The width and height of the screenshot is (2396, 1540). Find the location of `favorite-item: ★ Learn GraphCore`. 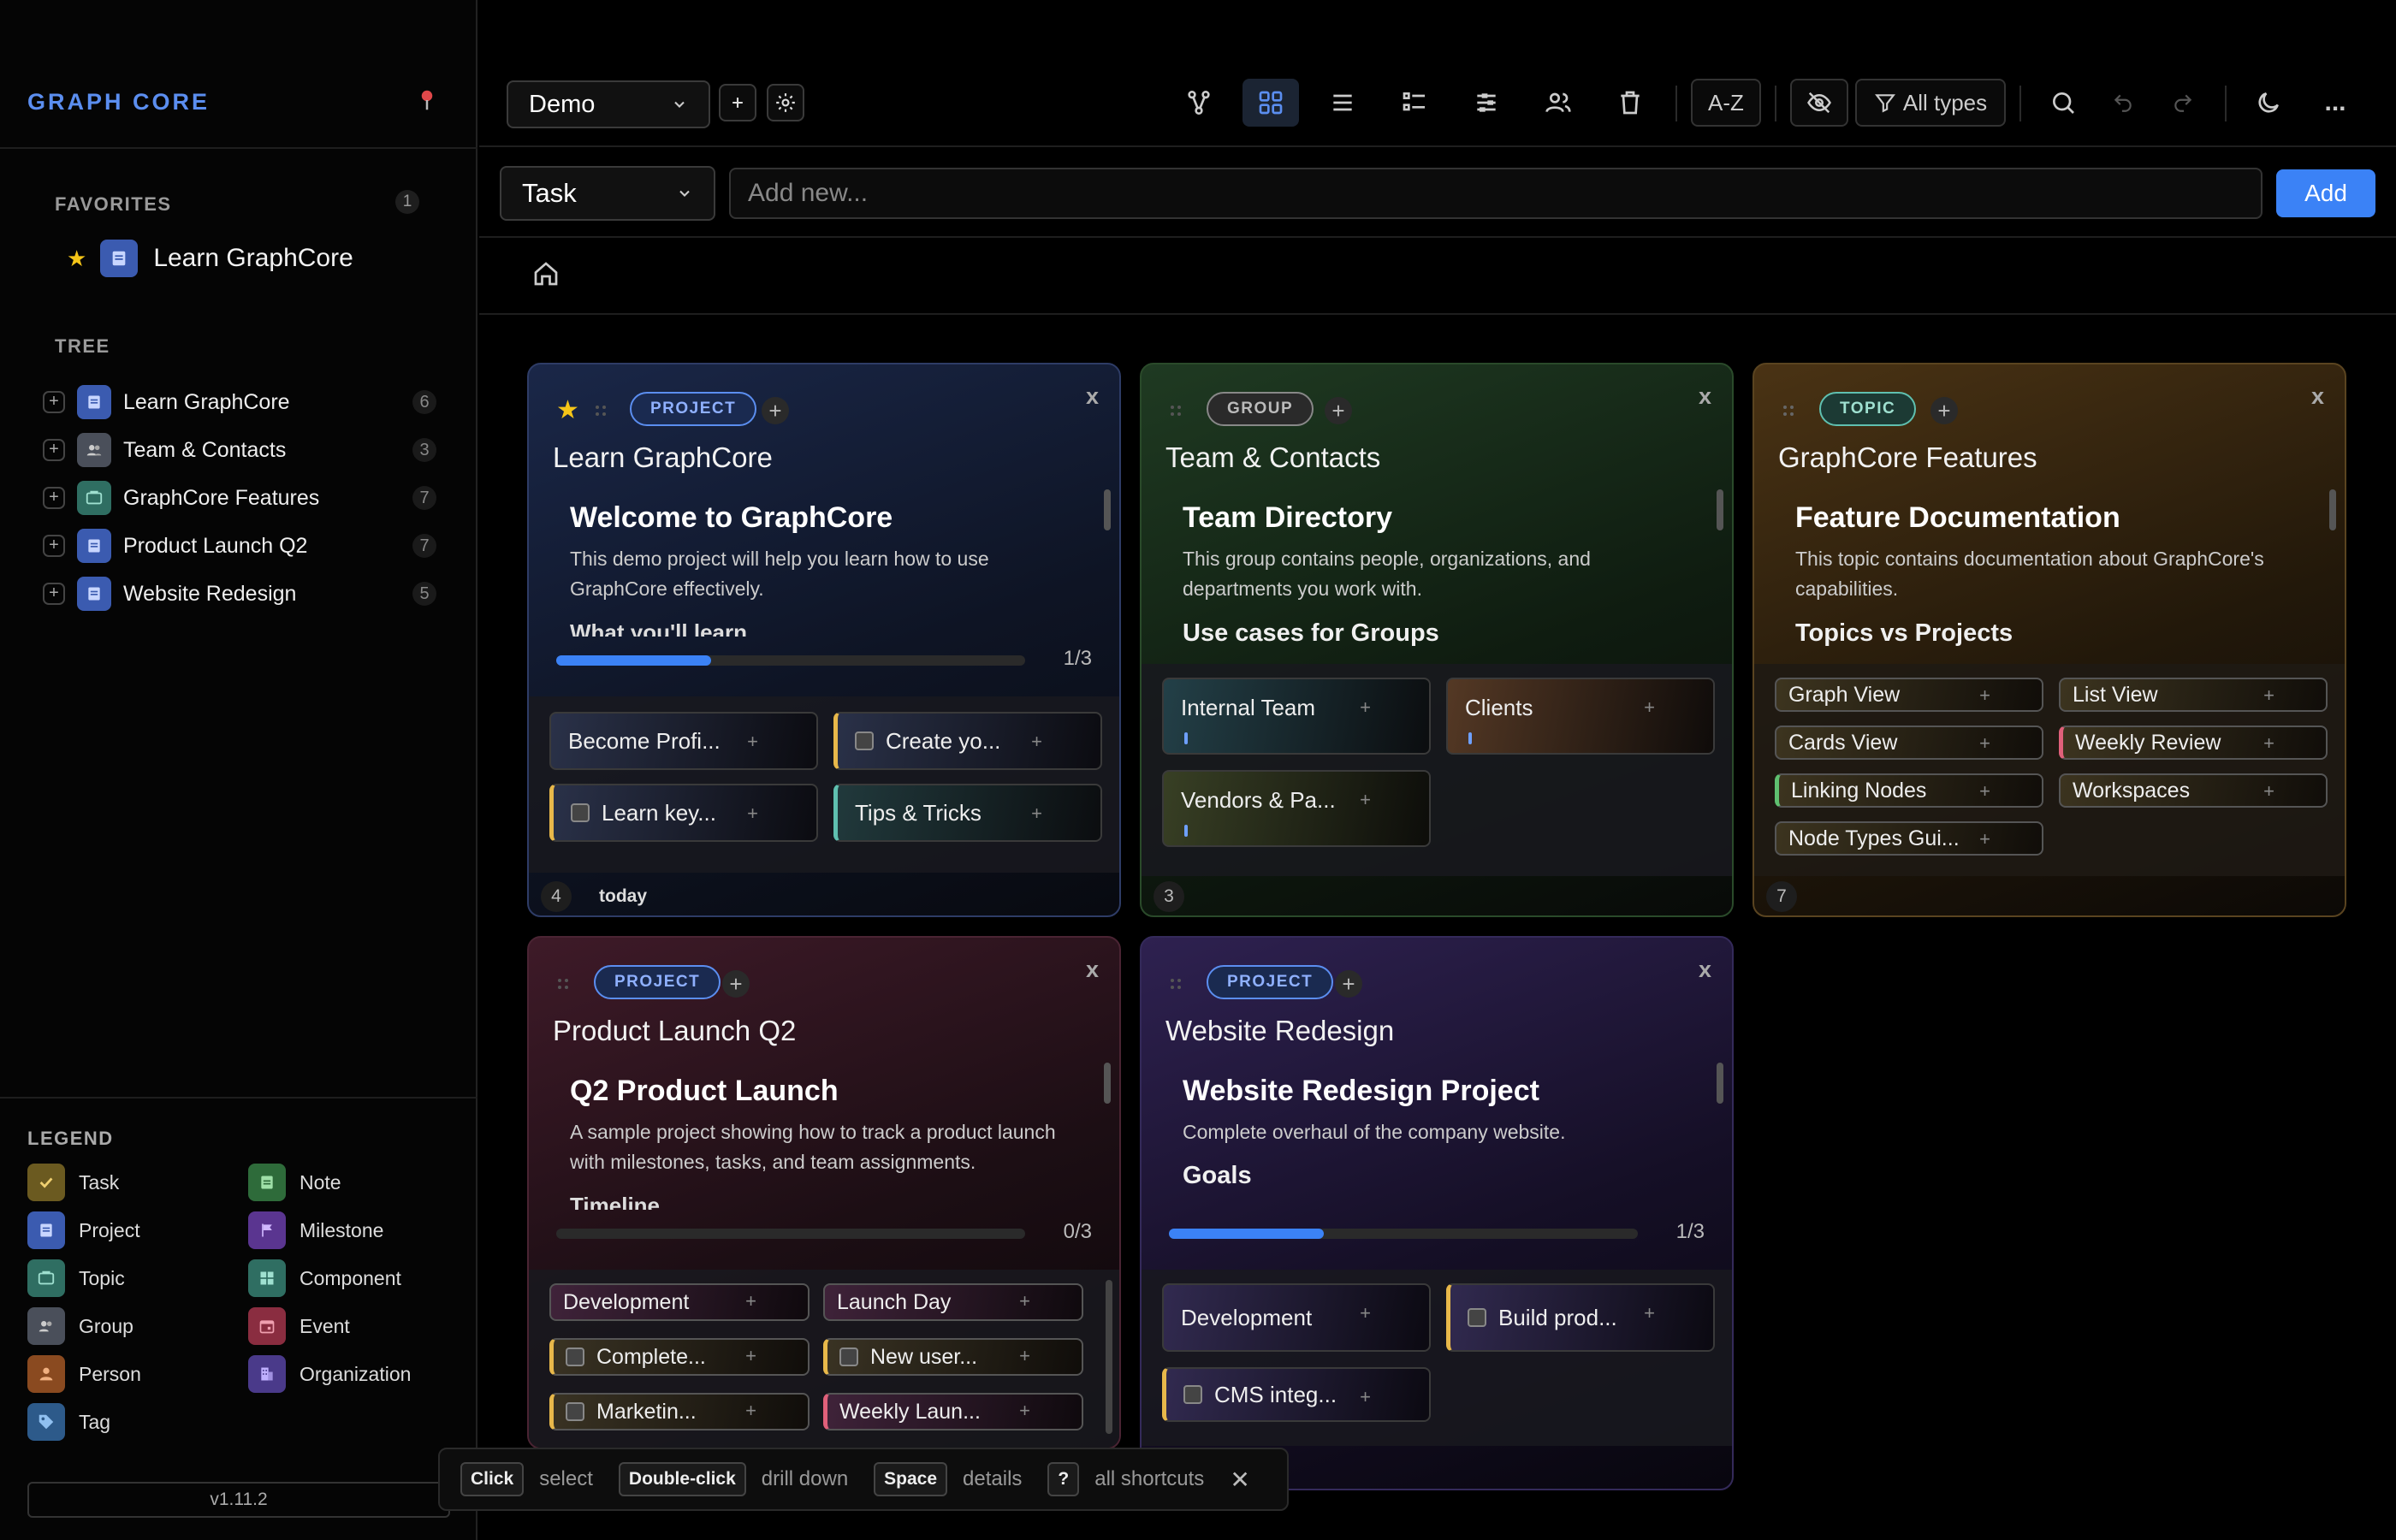

favorite-item: ★ Learn GraphCore is located at coordinates (210, 258).